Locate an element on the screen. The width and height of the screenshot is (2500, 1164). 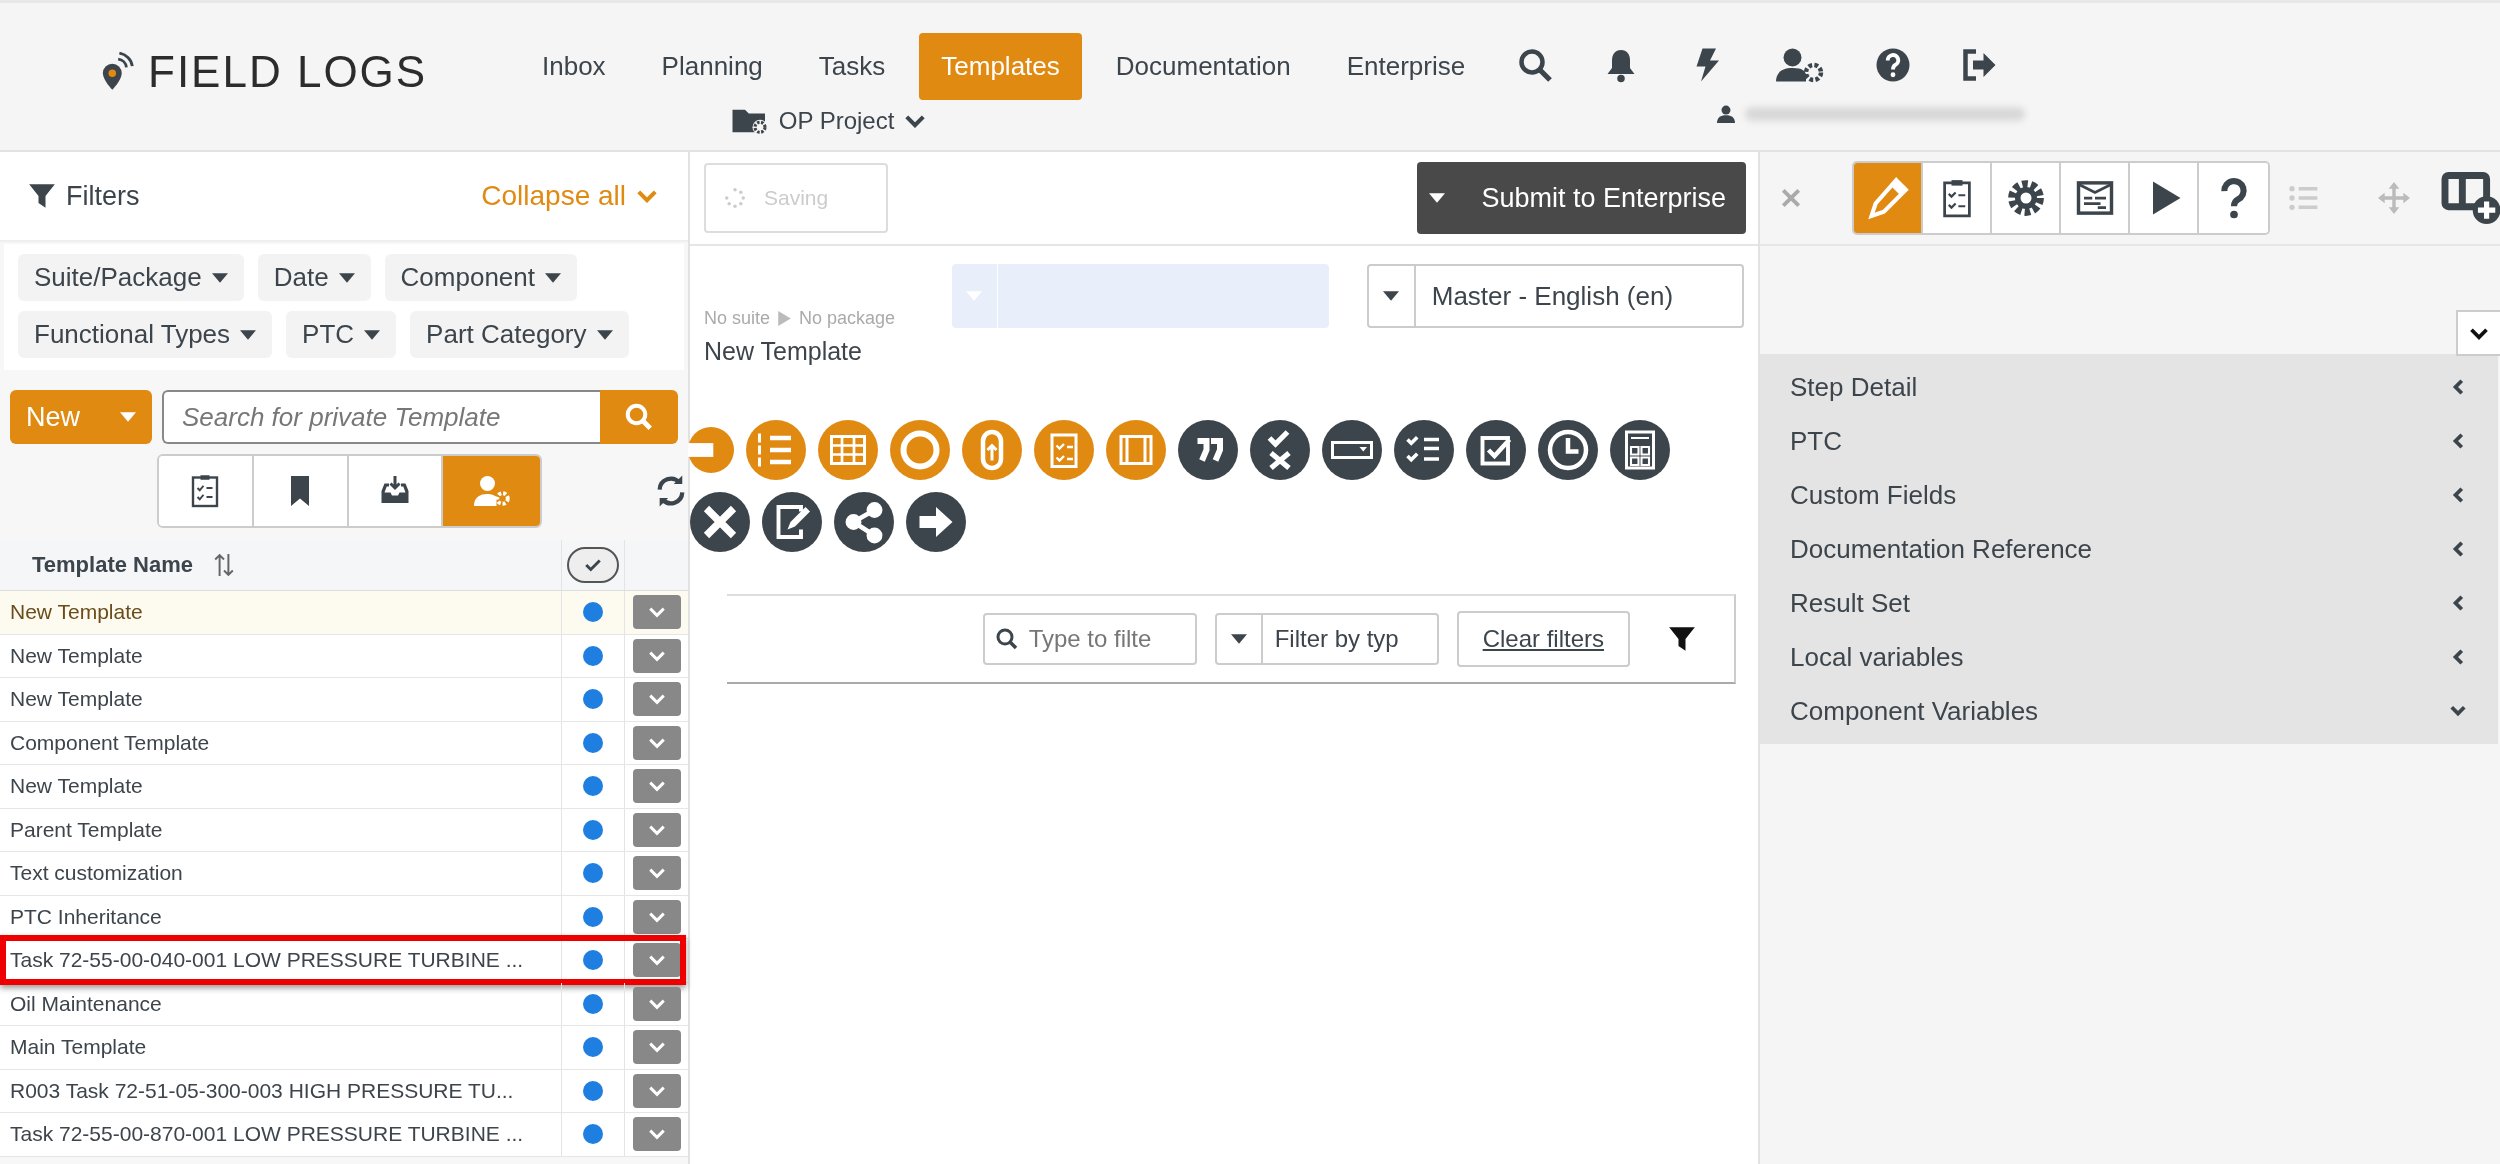
accordion-item: Documentation Reference is located at coordinates (2129, 549).